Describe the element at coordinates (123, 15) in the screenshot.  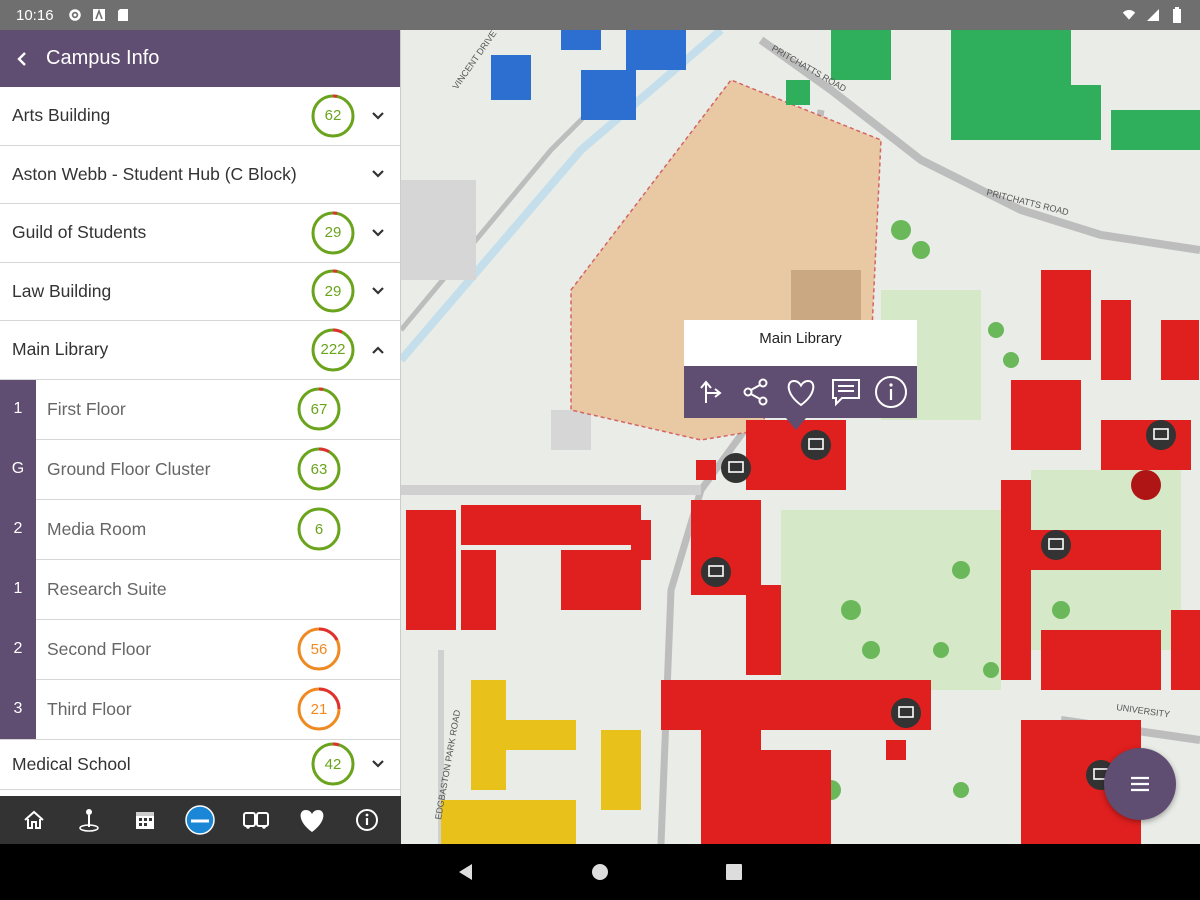
I see `sd-card-icon` at that location.